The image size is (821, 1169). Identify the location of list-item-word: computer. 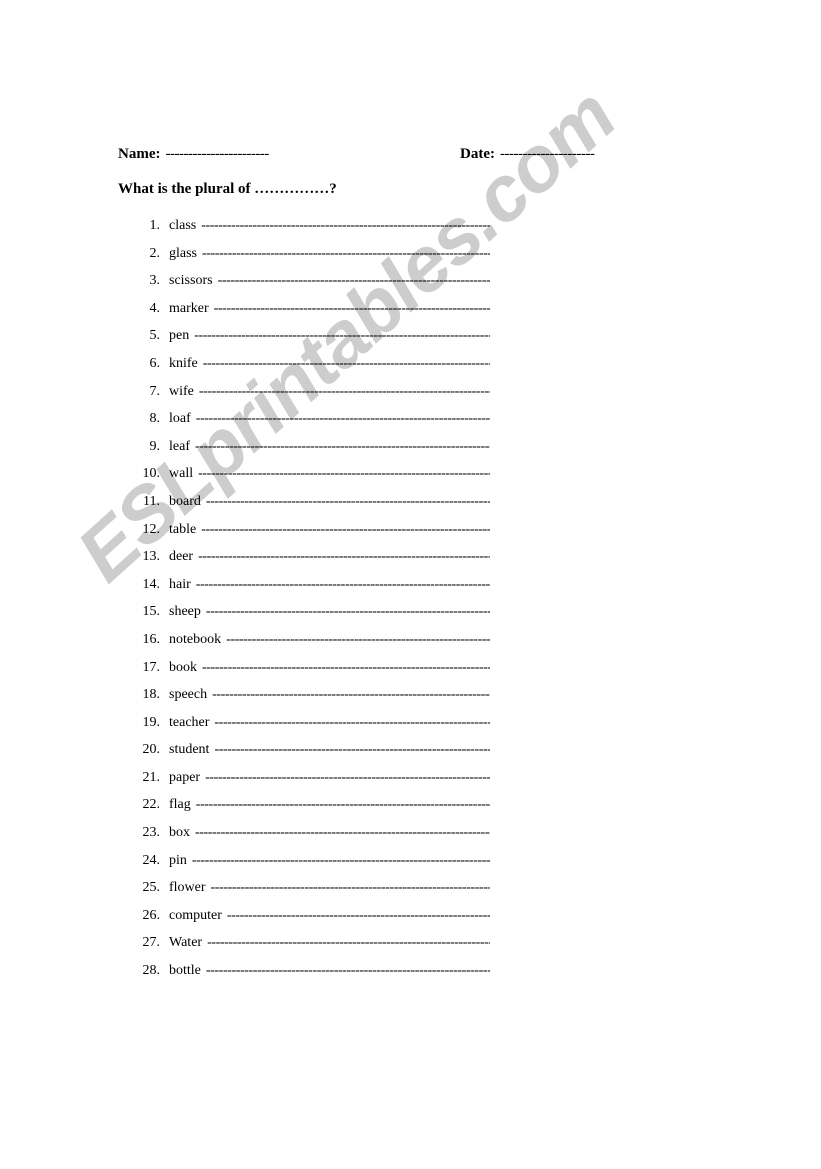
(195, 915).